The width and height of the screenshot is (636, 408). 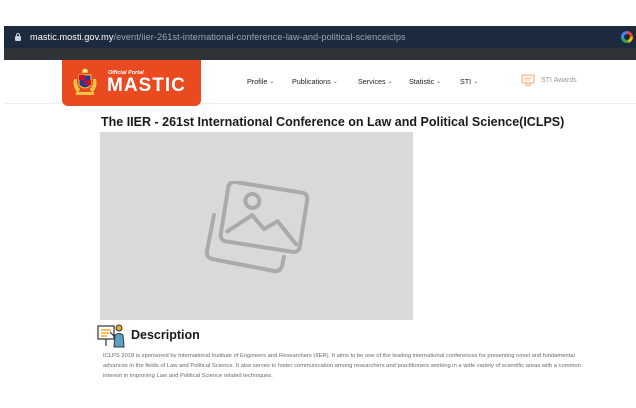 I want to click on logo-title: MASTIC, so click(x=146, y=85).